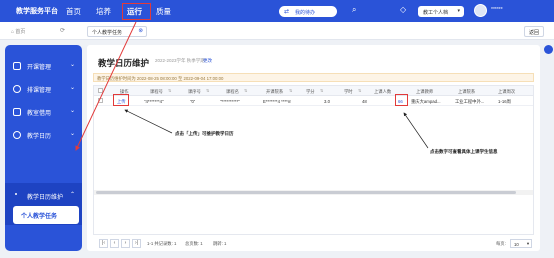 The image size is (554, 258). I want to click on arrow-to-count, so click(416, 130).